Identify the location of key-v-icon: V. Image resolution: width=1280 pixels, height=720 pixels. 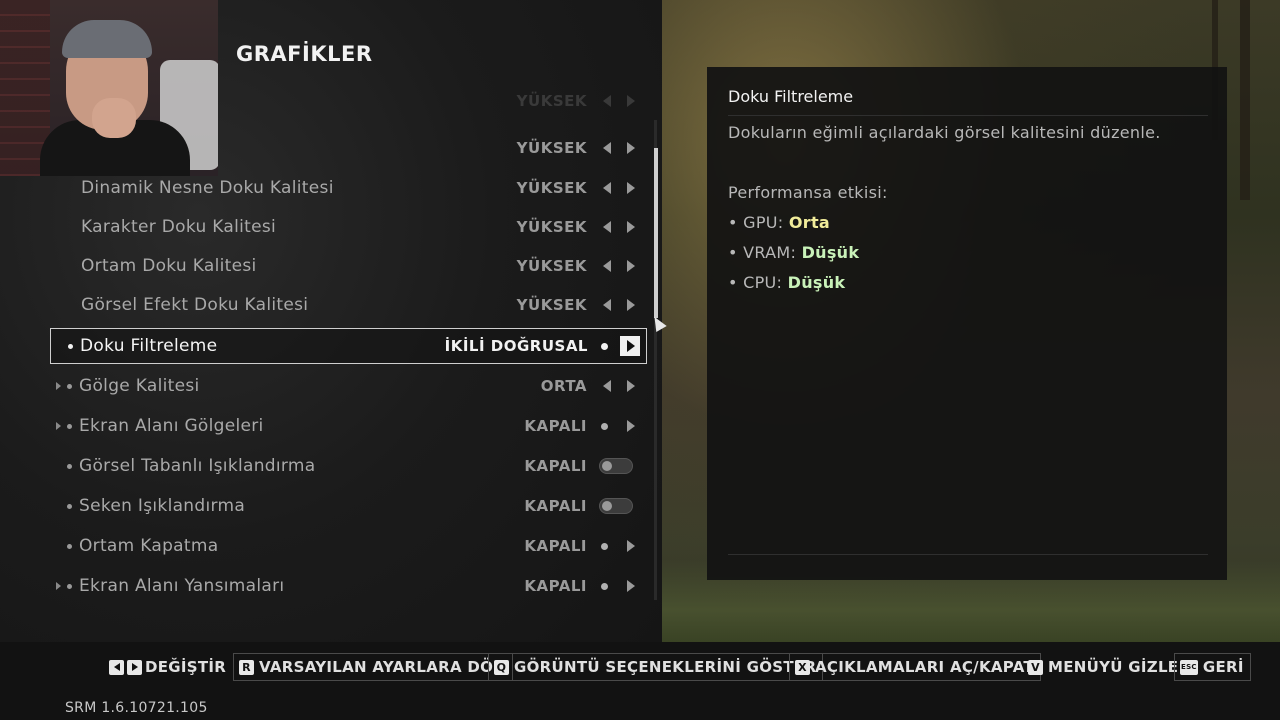
(1035, 667).